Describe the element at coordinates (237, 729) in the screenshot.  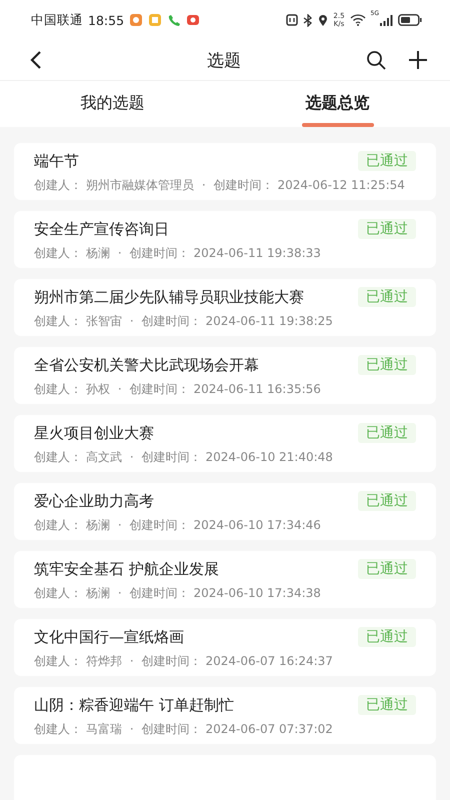
I see `created-time-text: 创建时间： 2024-06-07 07:37:02` at that location.